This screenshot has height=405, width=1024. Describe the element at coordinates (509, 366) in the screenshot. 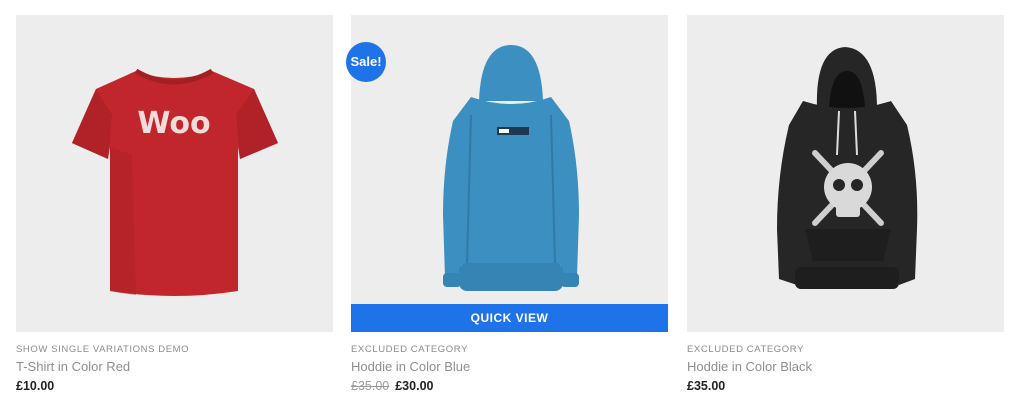

I see `product-title: Hoddie in Color Blue` at that location.